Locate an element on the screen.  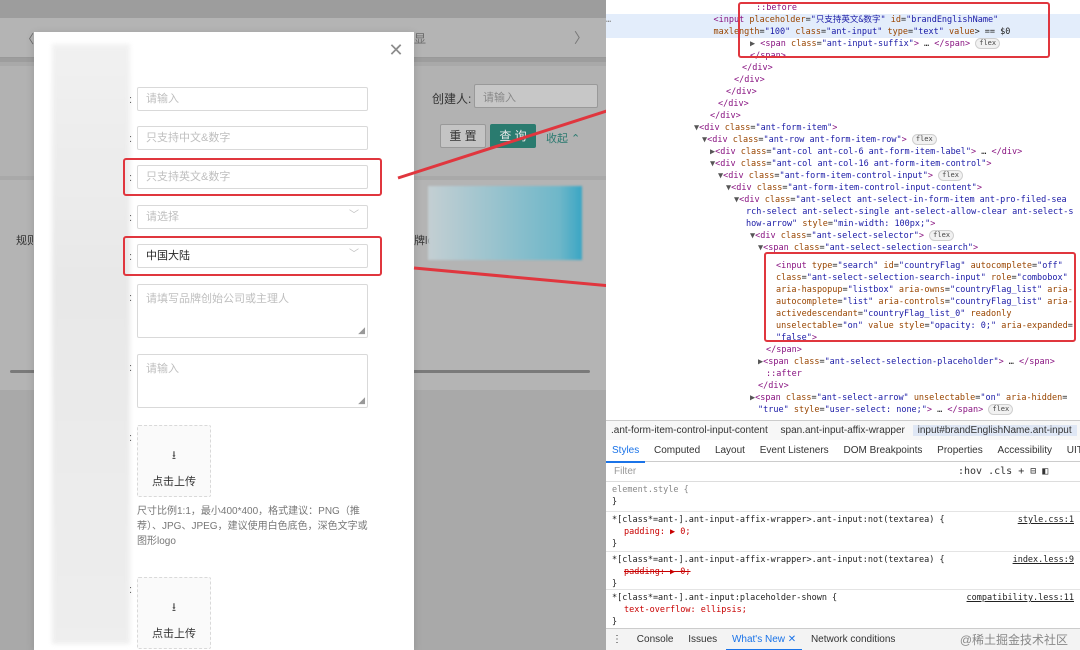
upload-label: 点击上传 is located at coordinates (174, 634).